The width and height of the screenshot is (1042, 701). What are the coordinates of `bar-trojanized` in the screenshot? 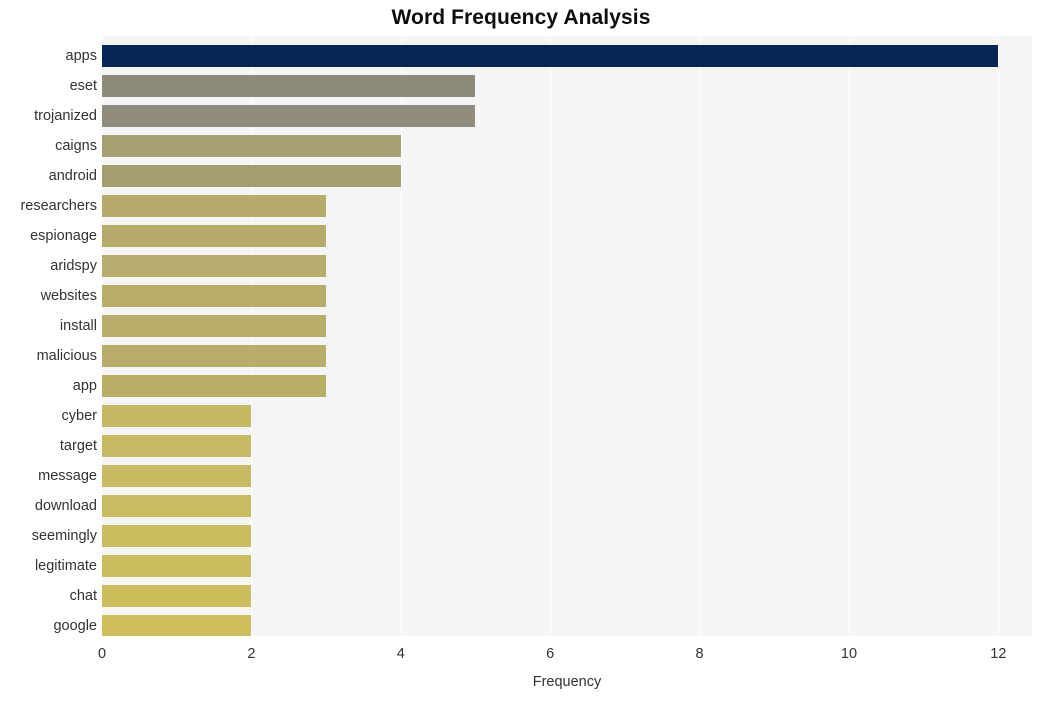 It's located at (288, 116).